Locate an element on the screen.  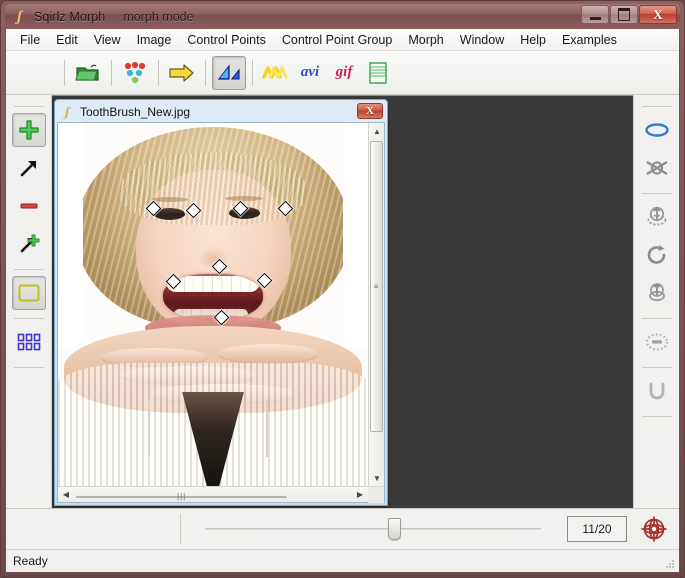
menu-item-help: Help is located at coordinates (533, 40).